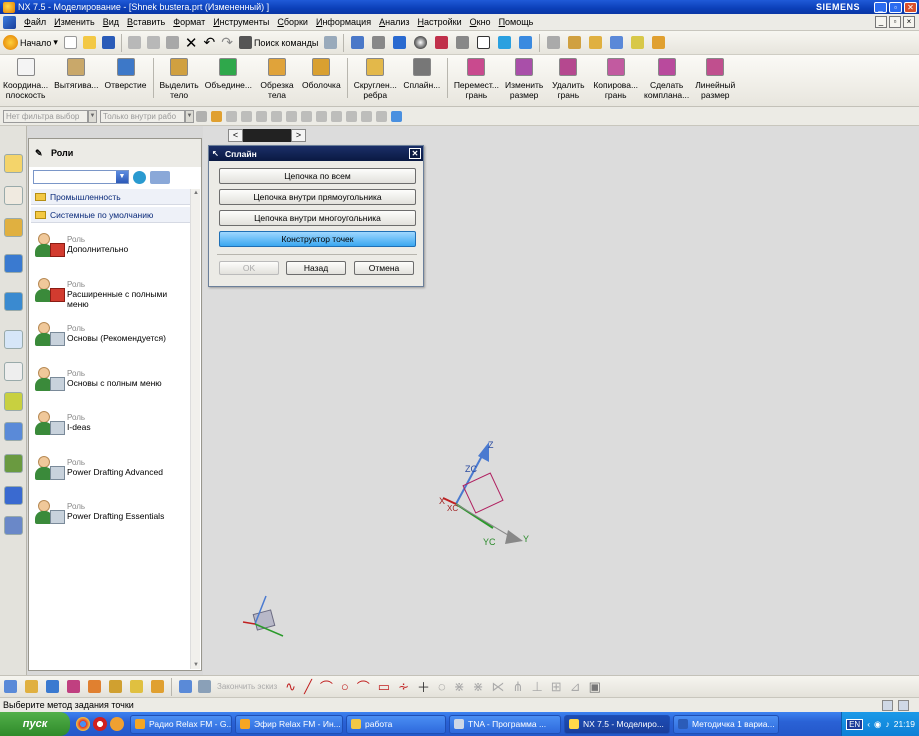 This screenshot has width=919, height=736. What do you see at coordinates (136, 686) in the screenshot?
I see `intersect-curve-icon` at bounding box center [136, 686].